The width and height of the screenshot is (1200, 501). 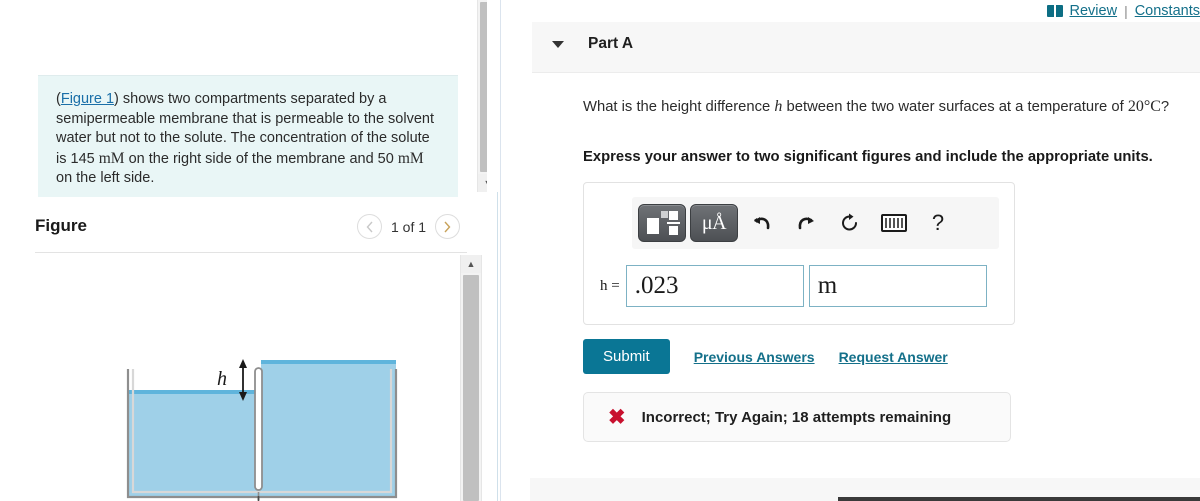 What do you see at coordinates (754, 357) in the screenshot?
I see `previous-answers-link: Previous Answers` at bounding box center [754, 357].